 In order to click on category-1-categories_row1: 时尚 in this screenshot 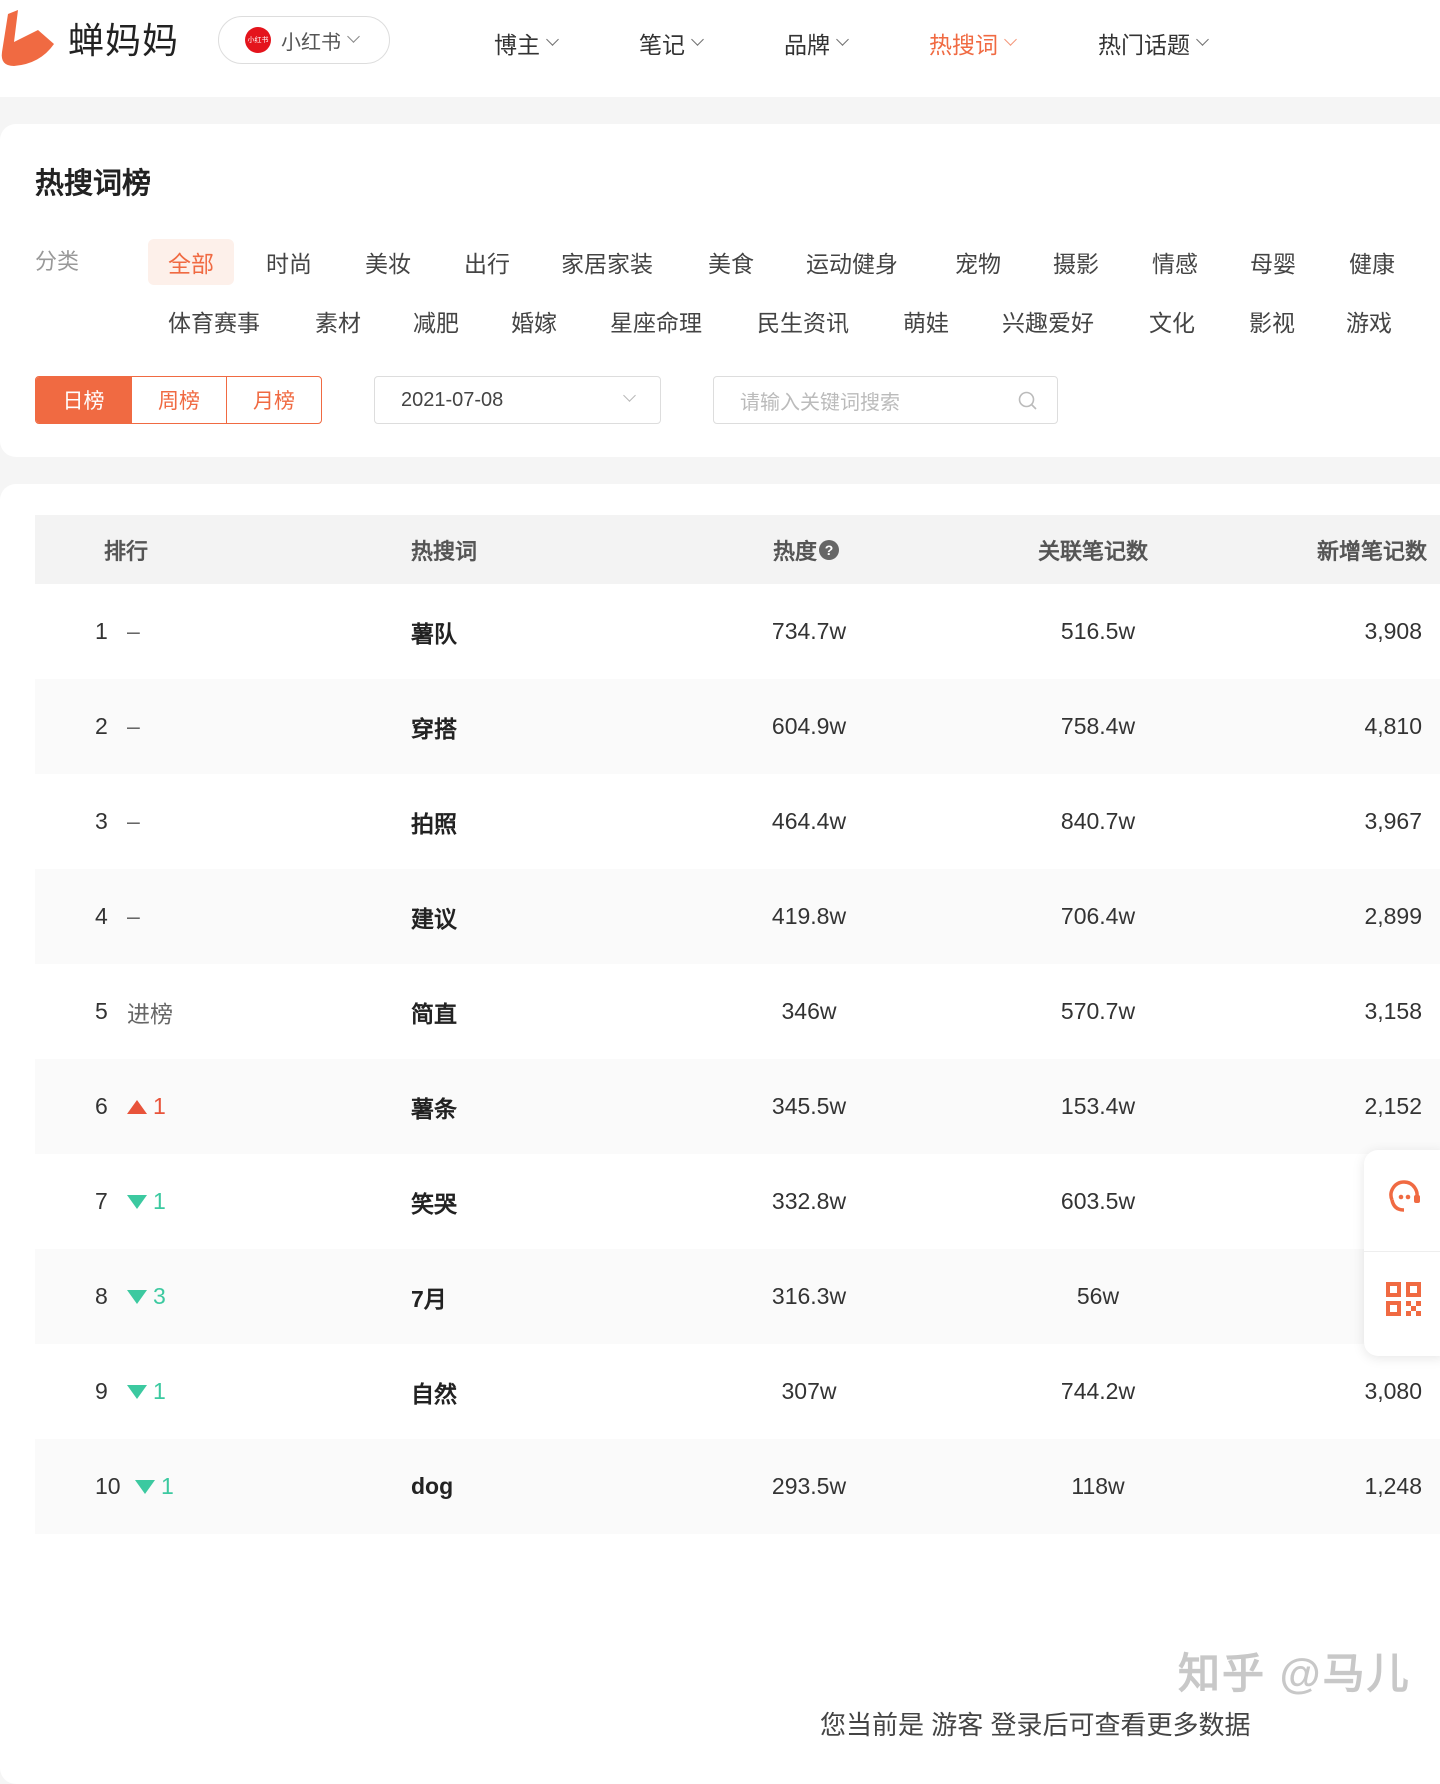, I will do `click(289, 262)`.